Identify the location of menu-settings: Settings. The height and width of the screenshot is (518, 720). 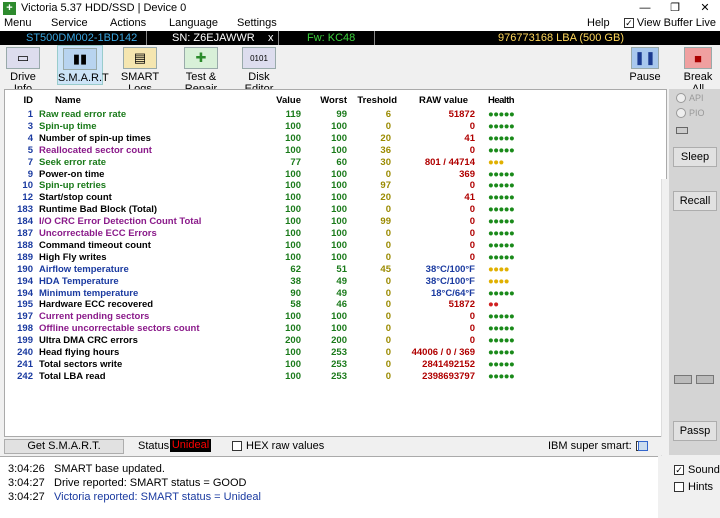
(257, 23).